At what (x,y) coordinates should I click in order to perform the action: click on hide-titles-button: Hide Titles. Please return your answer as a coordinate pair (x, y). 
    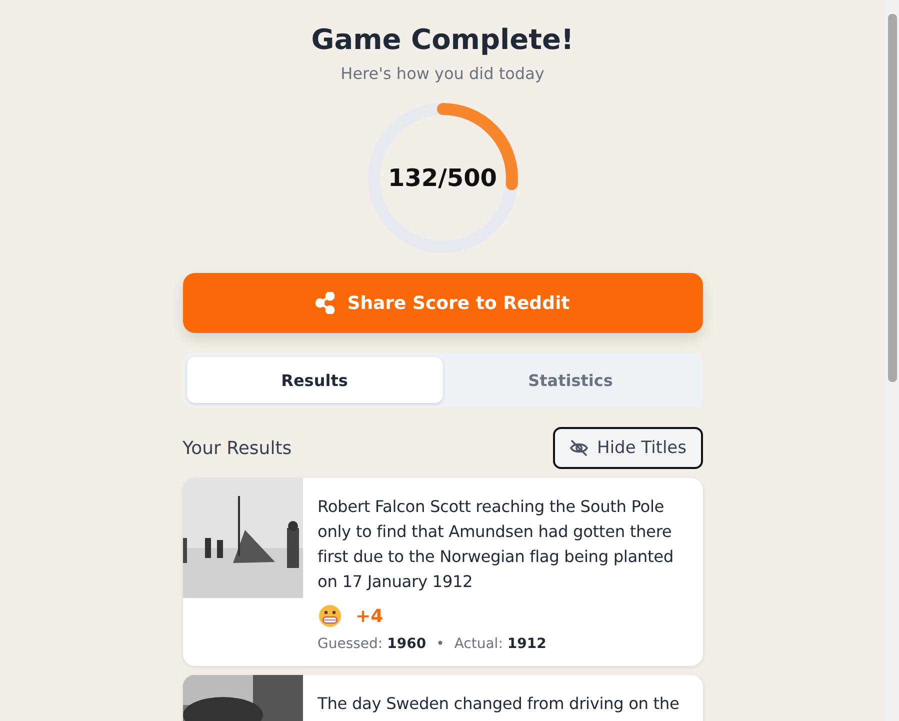
    Looking at the image, I should click on (627, 448).